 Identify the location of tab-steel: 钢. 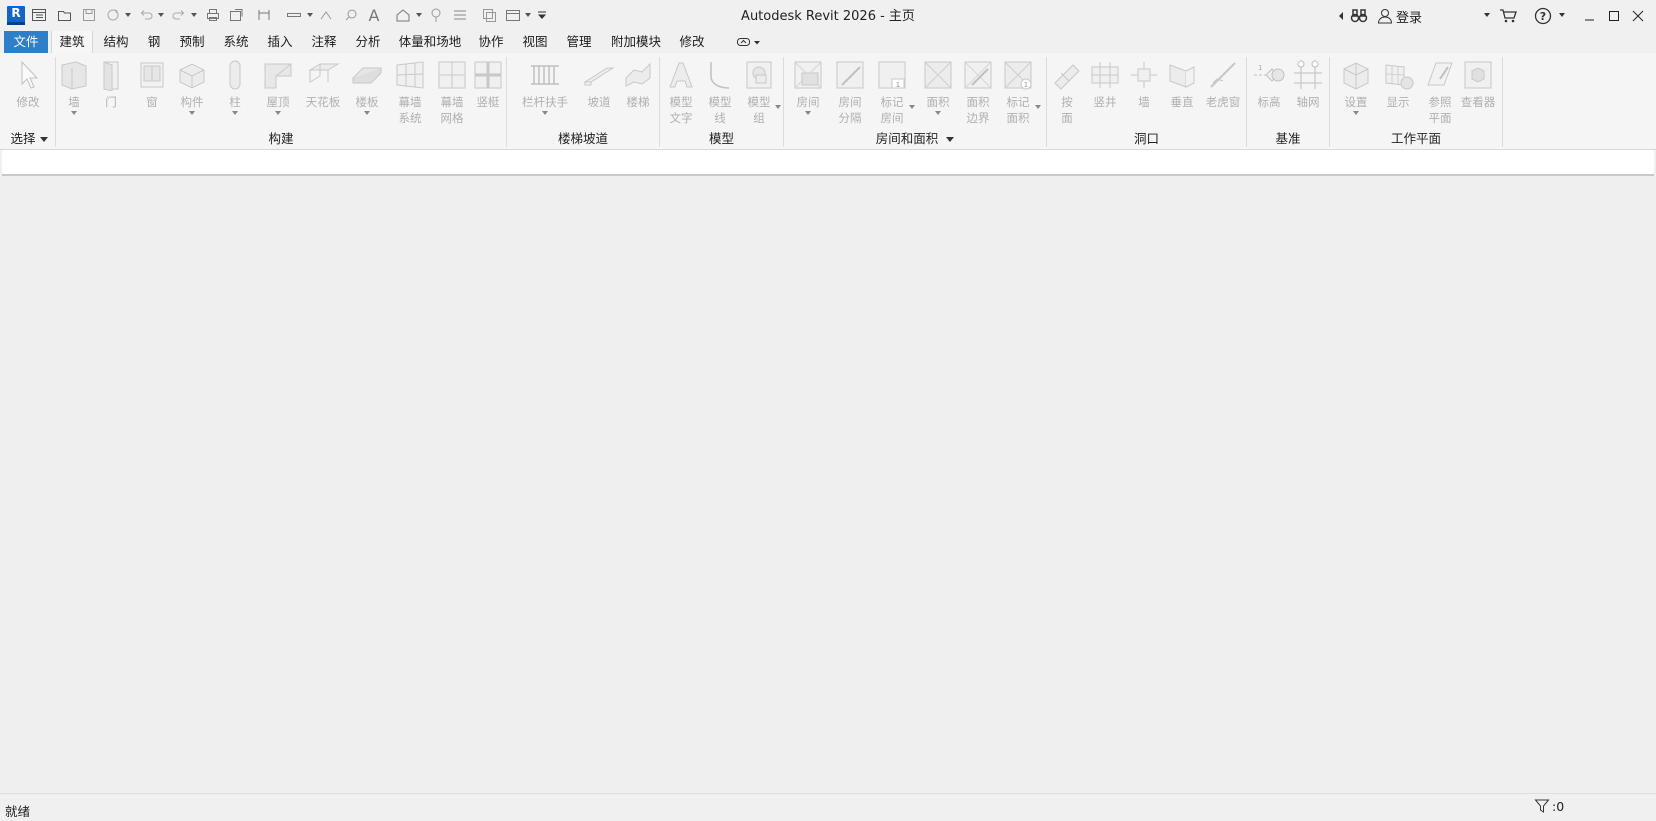
(154, 42).